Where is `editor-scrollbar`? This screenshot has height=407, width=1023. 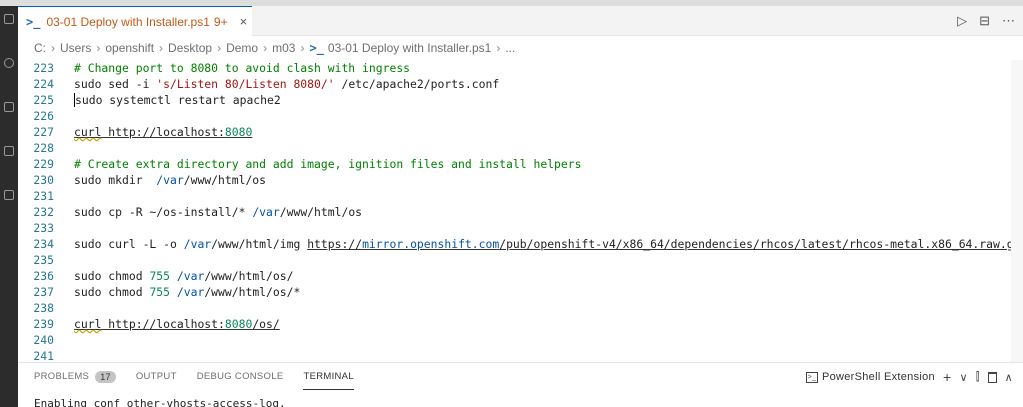
editor-scrollbar is located at coordinates (1017, 211).